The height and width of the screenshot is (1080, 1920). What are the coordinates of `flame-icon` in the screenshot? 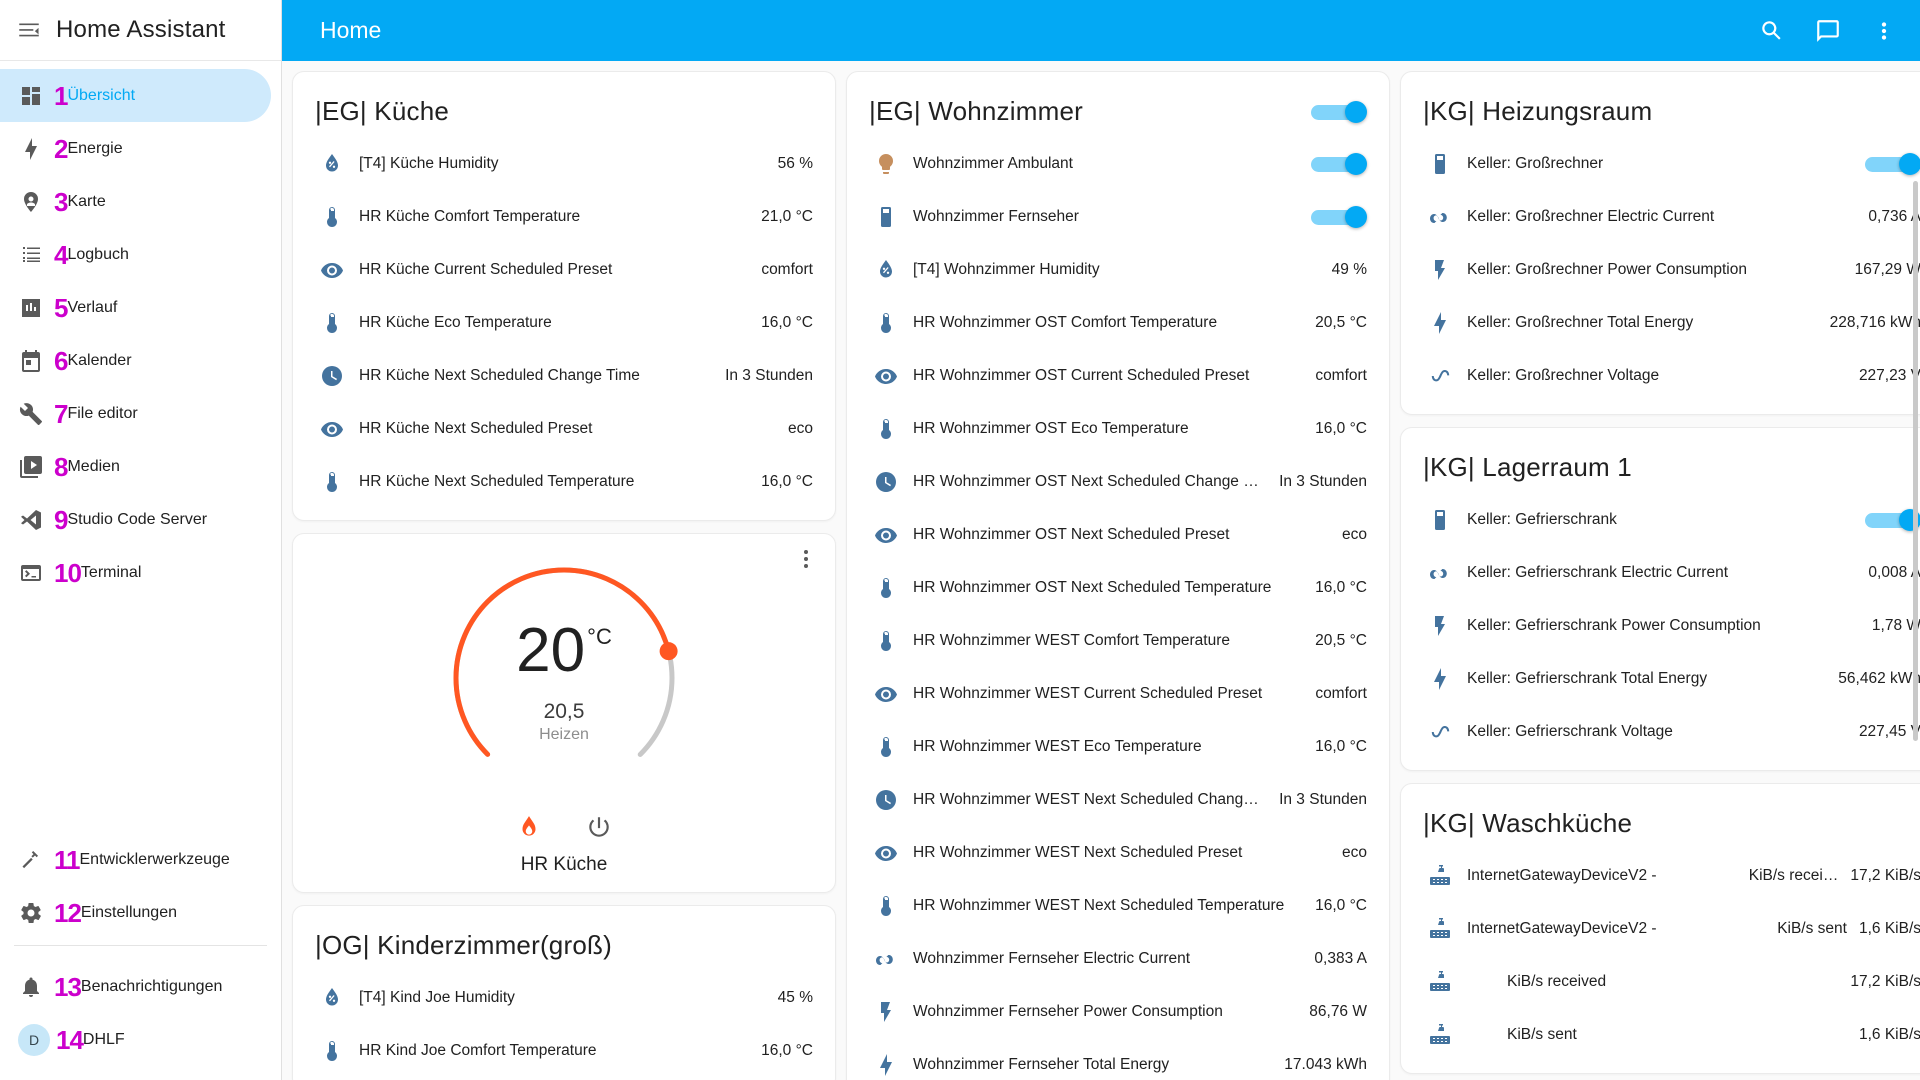 It's located at (529, 827).